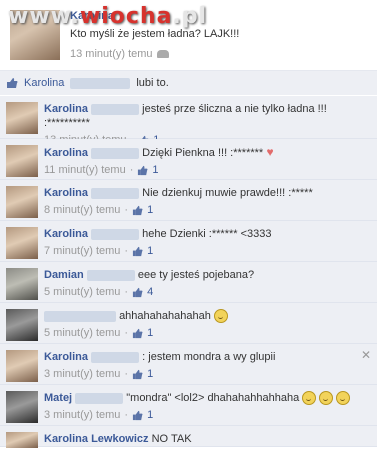 The width and height of the screenshot is (377, 451). I want to click on comment-line: Karolina hehe Dzienki :****** <3333, so click(201, 234).